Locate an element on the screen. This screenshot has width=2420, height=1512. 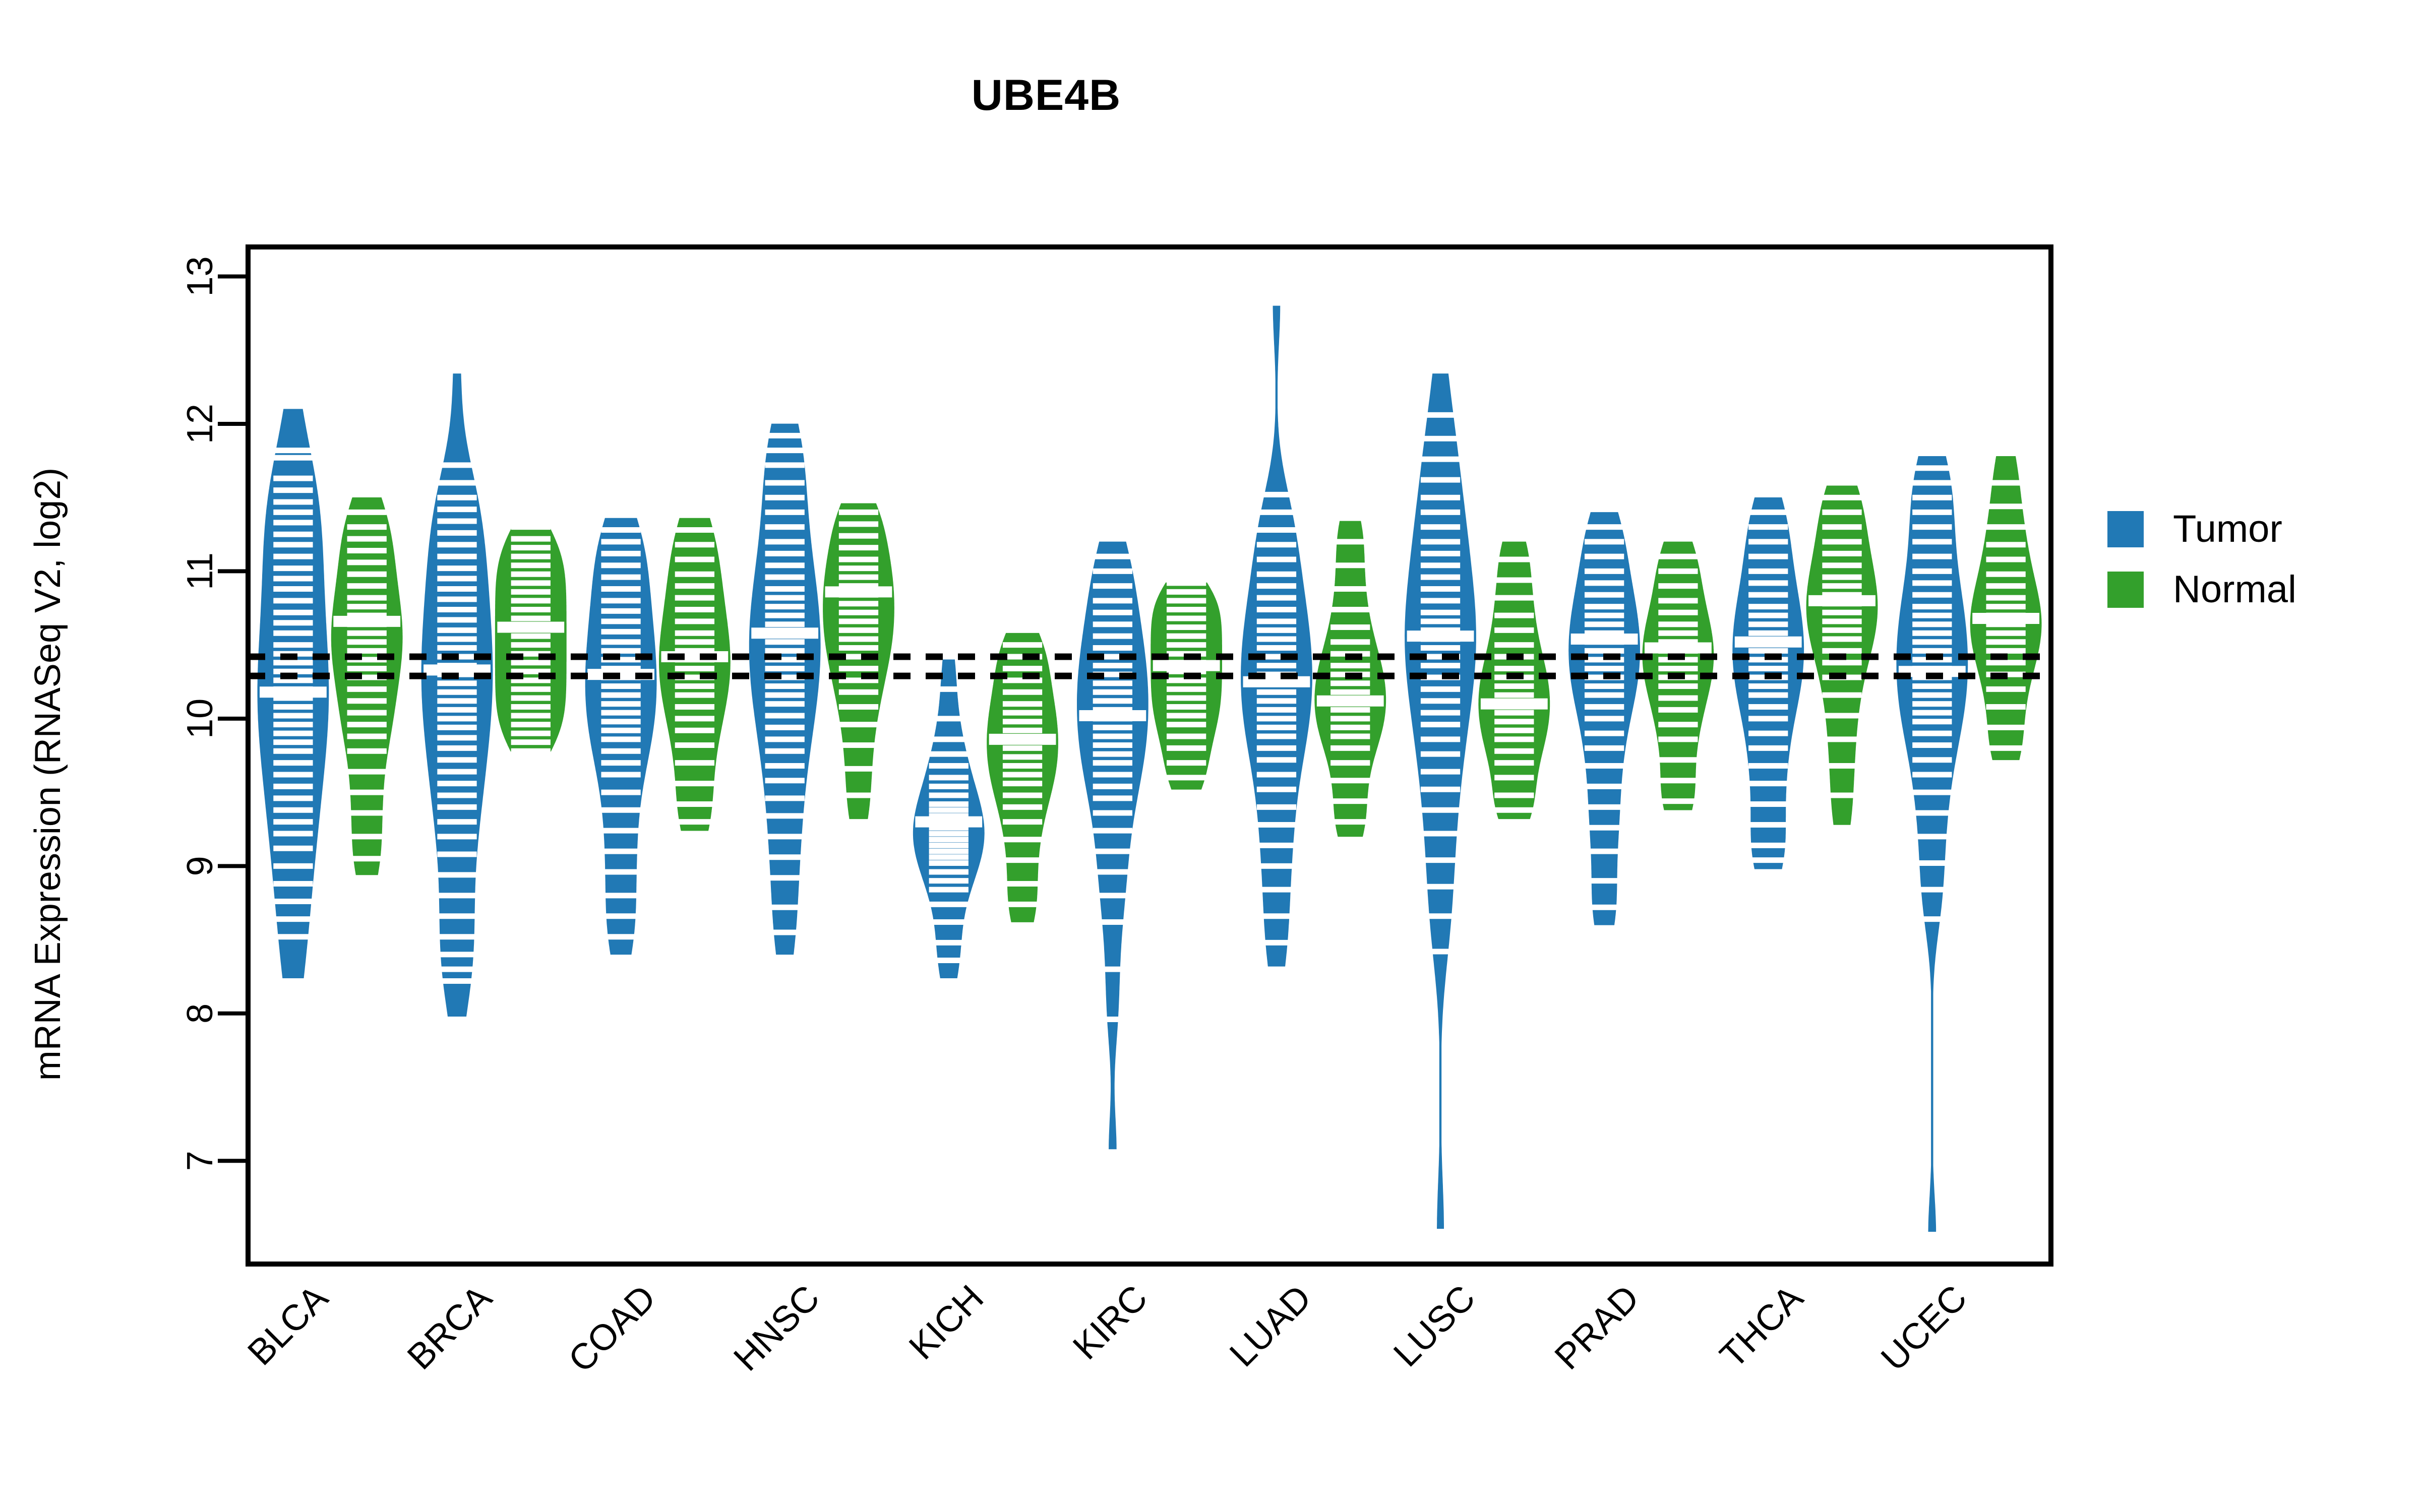
violin-hnsc-normal is located at coordinates (858, 661).